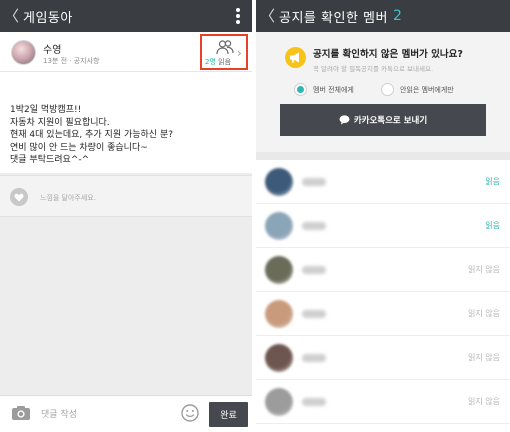 This screenshot has height=432, width=510. I want to click on comment-composer: 완료, so click(126, 413).